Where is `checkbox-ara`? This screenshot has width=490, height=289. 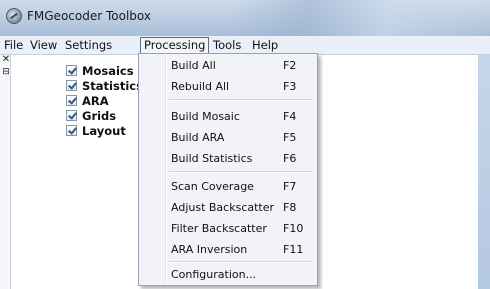
checkbox-ara is located at coordinates (71, 100).